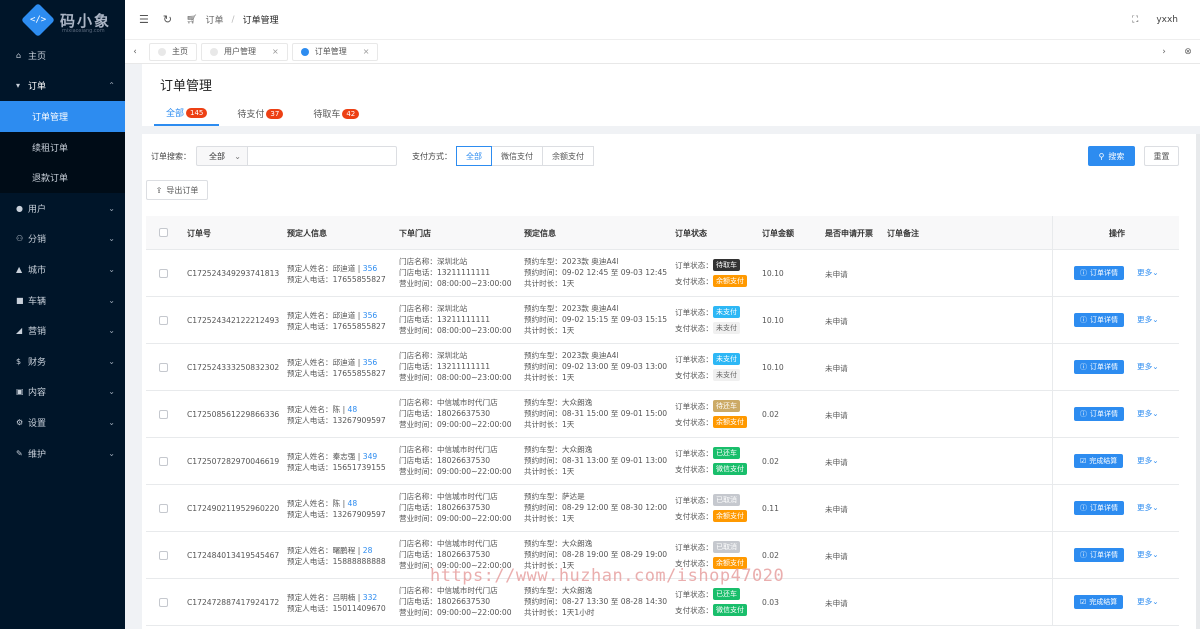 The image size is (1200, 629). Describe the element at coordinates (368, 550) in the screenshot. I see `booker-user-id: 28` at that location.